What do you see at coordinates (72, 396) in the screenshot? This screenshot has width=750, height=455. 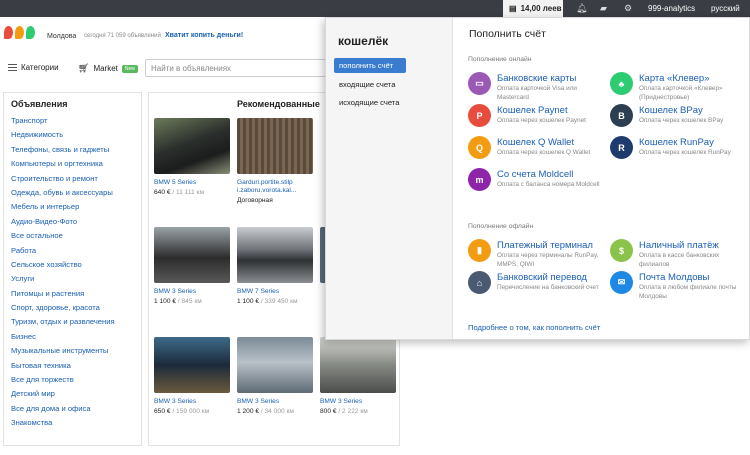 I see `category-link: Детский мир` at bounding box center [72, 396].